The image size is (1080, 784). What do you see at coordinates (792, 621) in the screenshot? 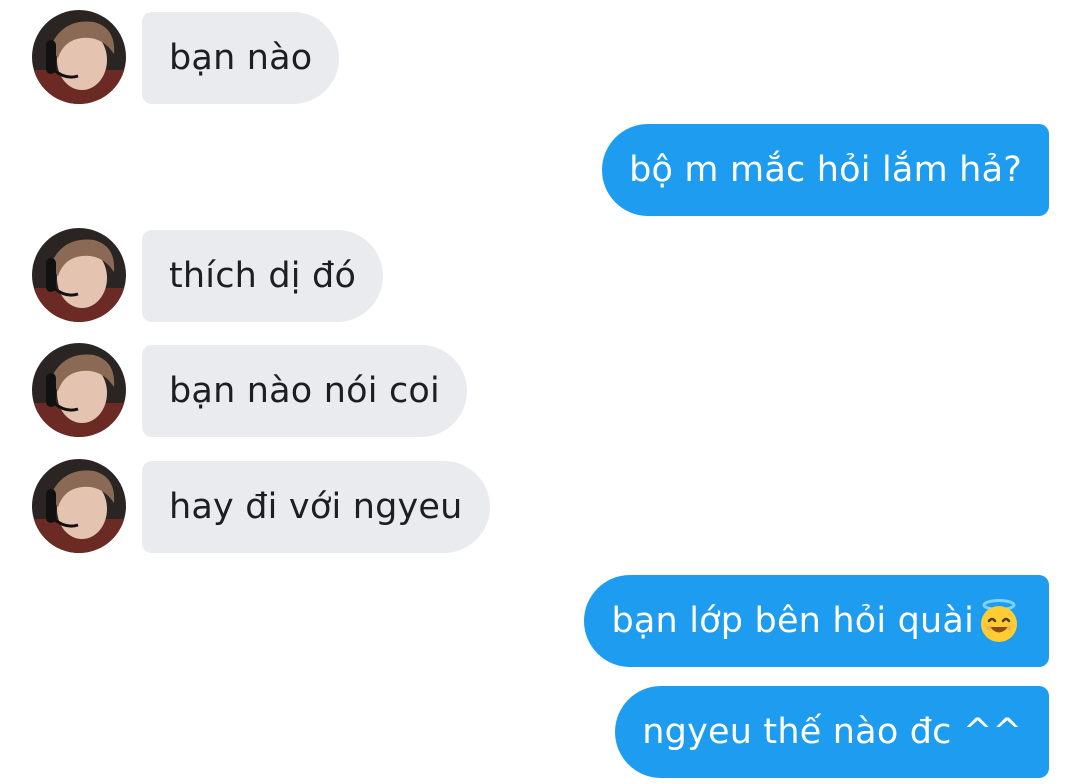
I see `message-text: bạn lớp bên hỏi quài` at bounding box center [792, 621].